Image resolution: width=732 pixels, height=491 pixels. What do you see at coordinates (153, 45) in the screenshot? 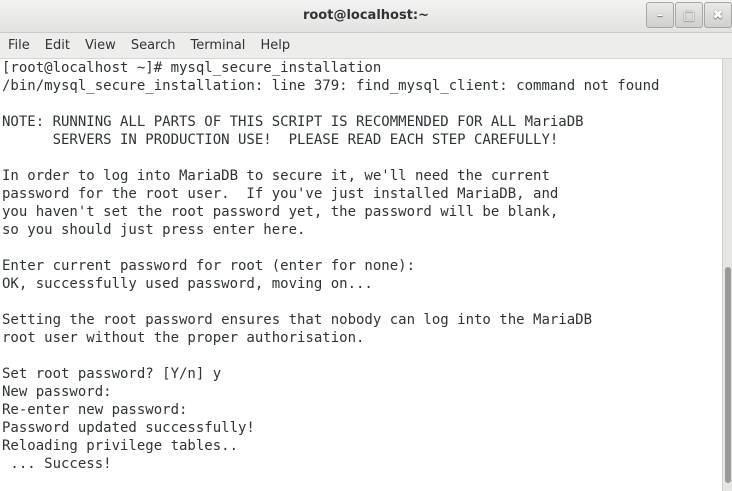
I see `menu-search: Search` at bounding box center [153, 45].